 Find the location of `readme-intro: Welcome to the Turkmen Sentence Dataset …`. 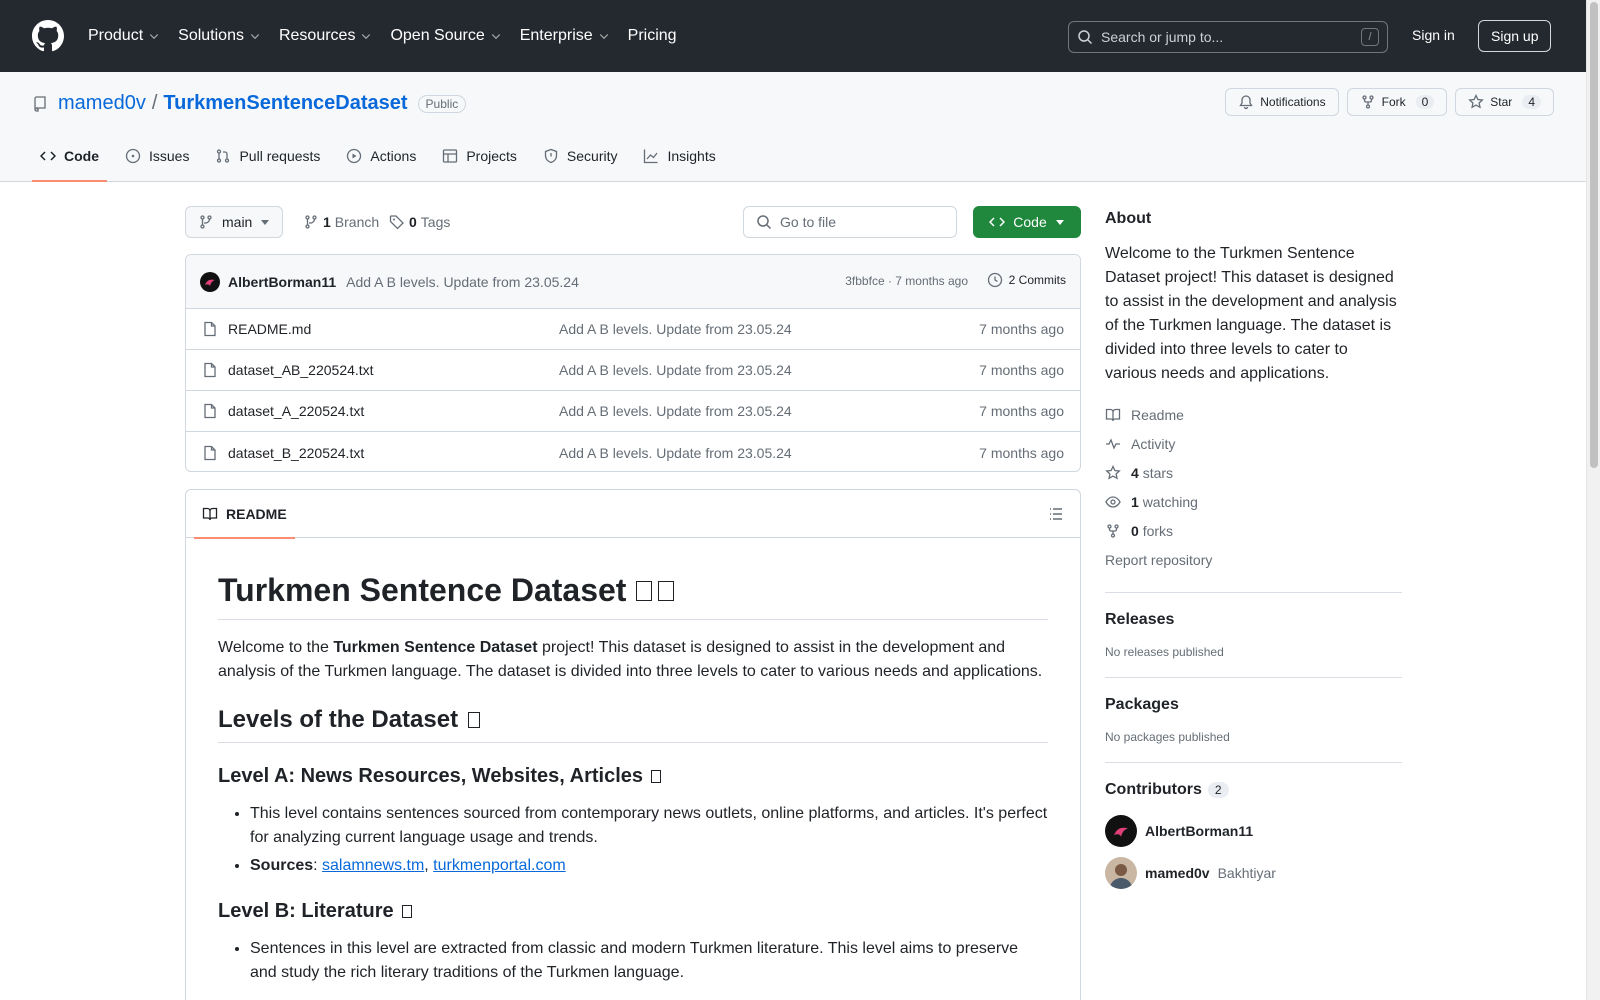

readme-intro: Welcome to the Turkmen Sentence Dataset … is located at coordinates (633, 660).